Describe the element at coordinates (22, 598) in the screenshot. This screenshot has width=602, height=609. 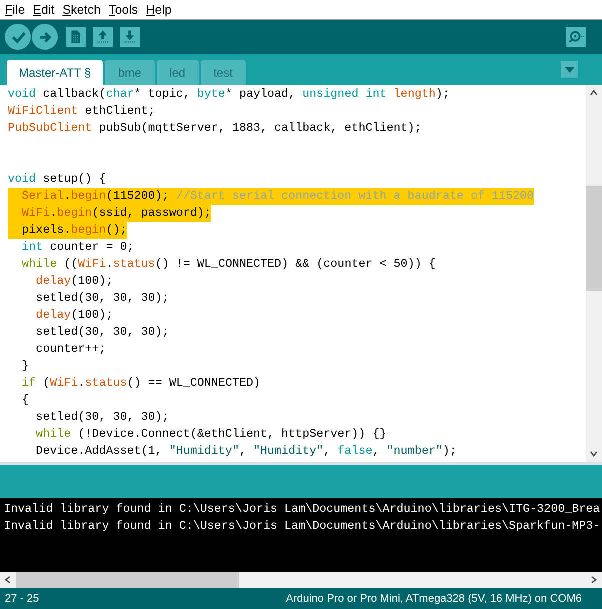
I see `cursor-position: 27 - 25` at that location.